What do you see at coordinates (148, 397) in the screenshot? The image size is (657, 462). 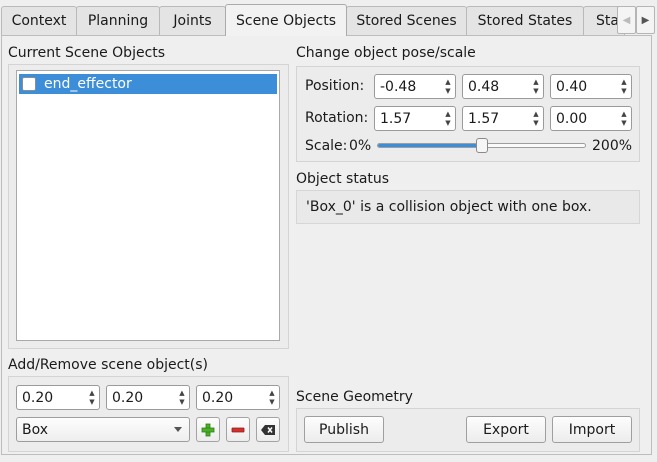 I see `dim-y-spinbox: 0.20 ▲ ▼` at bounding box center [148, 397].